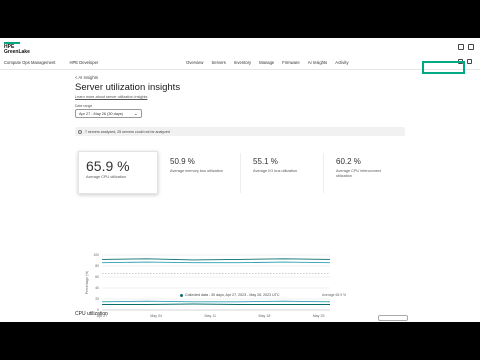 The width and height of the screenshot is (480, 360). What do you see at coordinates (84, 106) in the screenshot?
I see `date-range-label: Date range` at bounding box center [84, 106].